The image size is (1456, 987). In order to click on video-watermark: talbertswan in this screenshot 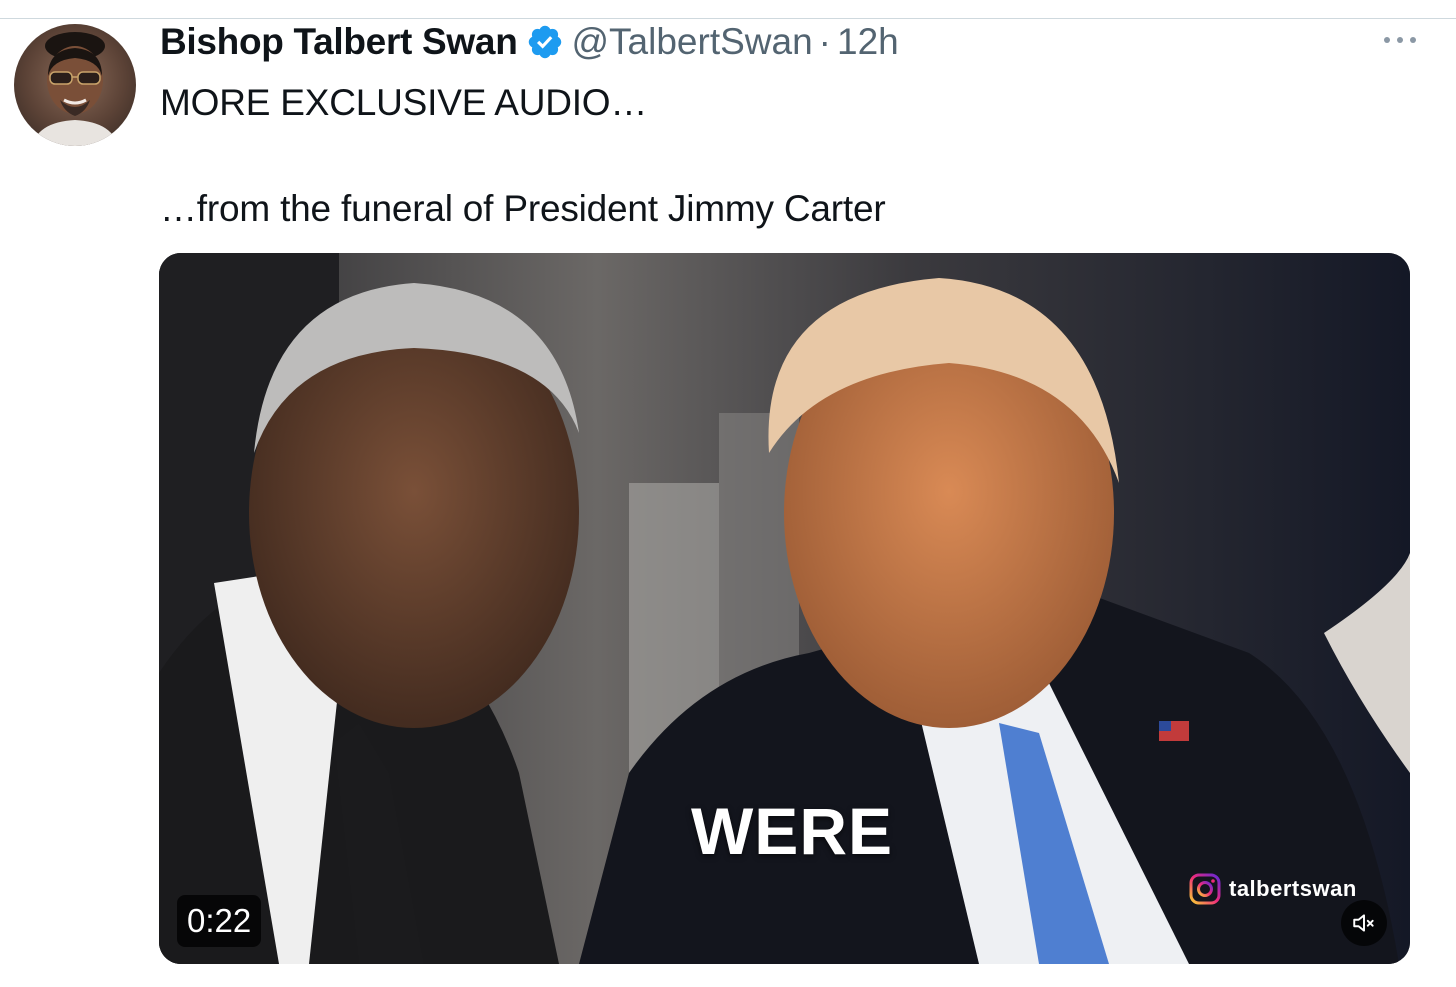, I will do `click(1273, 889)`.